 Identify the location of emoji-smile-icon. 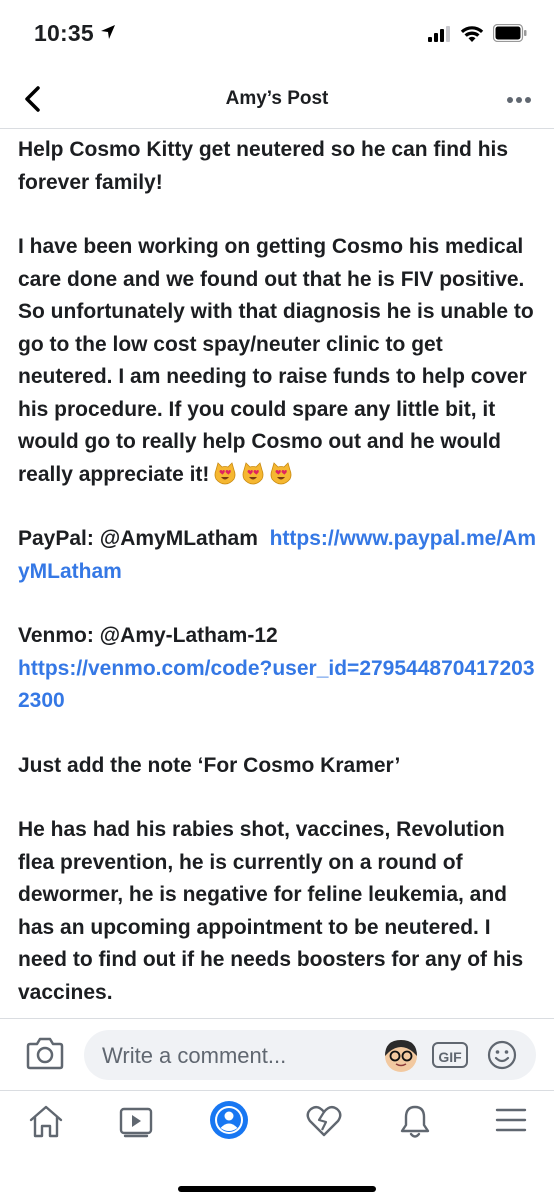
(502, 1055).